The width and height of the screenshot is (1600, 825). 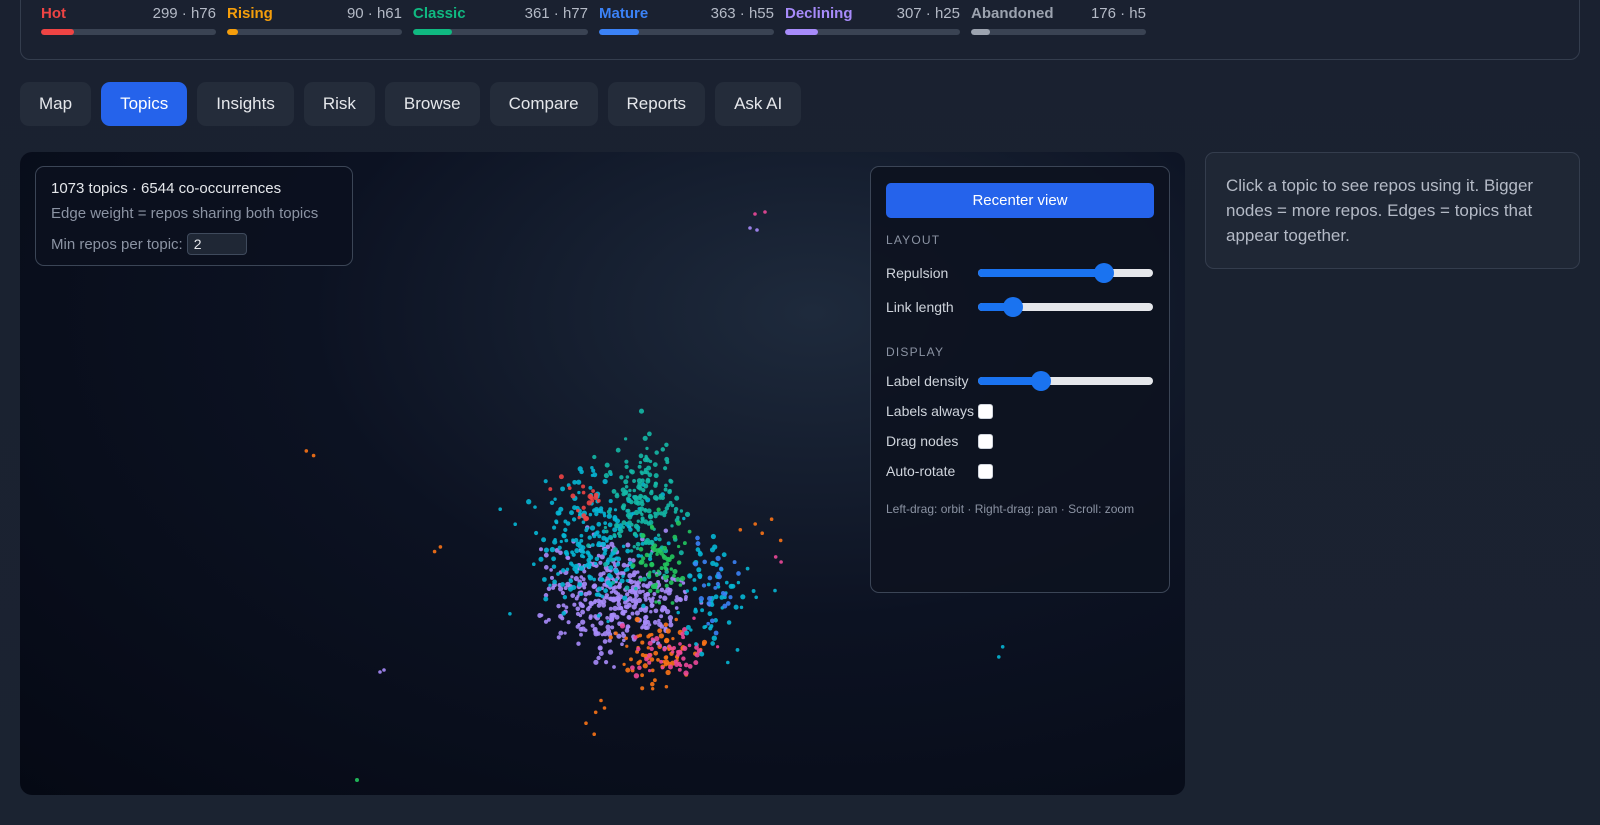 I want to click on tab-insights: Insights, so click(x=245, y=104).